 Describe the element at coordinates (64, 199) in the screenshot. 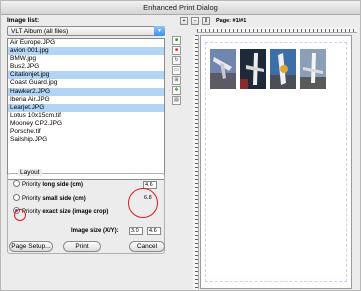

I see `radio-label: small side (cm)` at that location.